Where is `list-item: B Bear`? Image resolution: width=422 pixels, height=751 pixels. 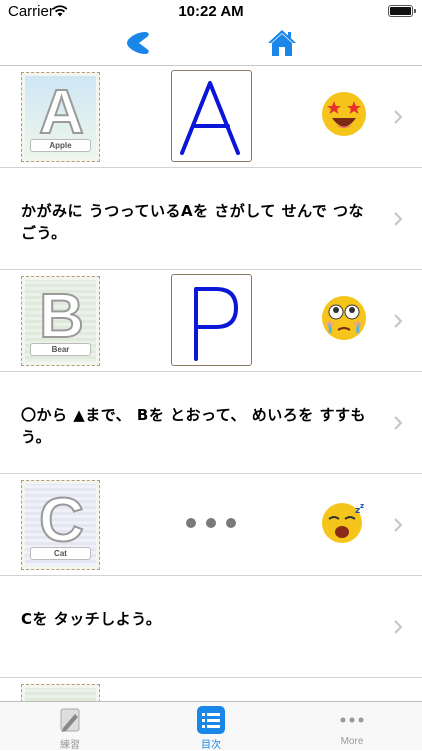
list-item: B Bear is located at coordinates (211, 321).